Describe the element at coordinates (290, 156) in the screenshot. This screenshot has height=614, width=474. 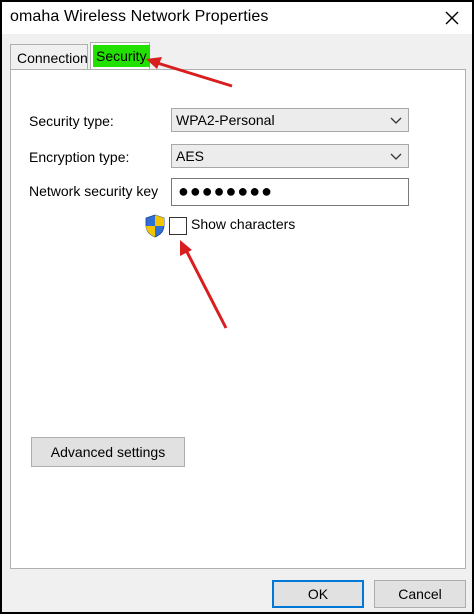
I see `encryption-type-select: AES` at that location.